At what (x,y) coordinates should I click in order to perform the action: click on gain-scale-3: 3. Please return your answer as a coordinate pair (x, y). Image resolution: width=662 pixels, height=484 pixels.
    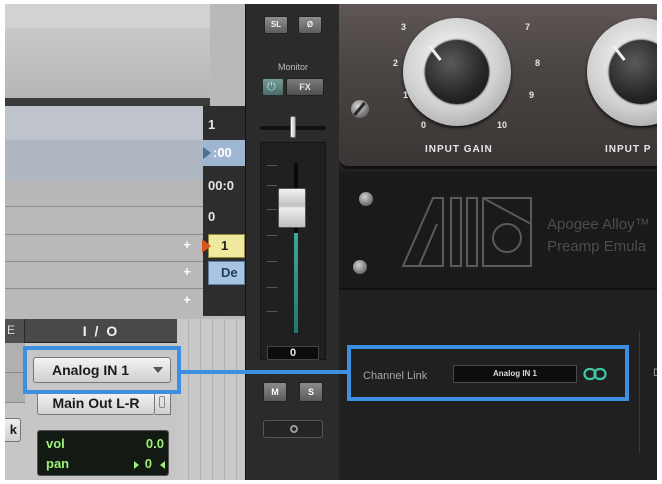
    Looking at the image, I should click on (404, 27).